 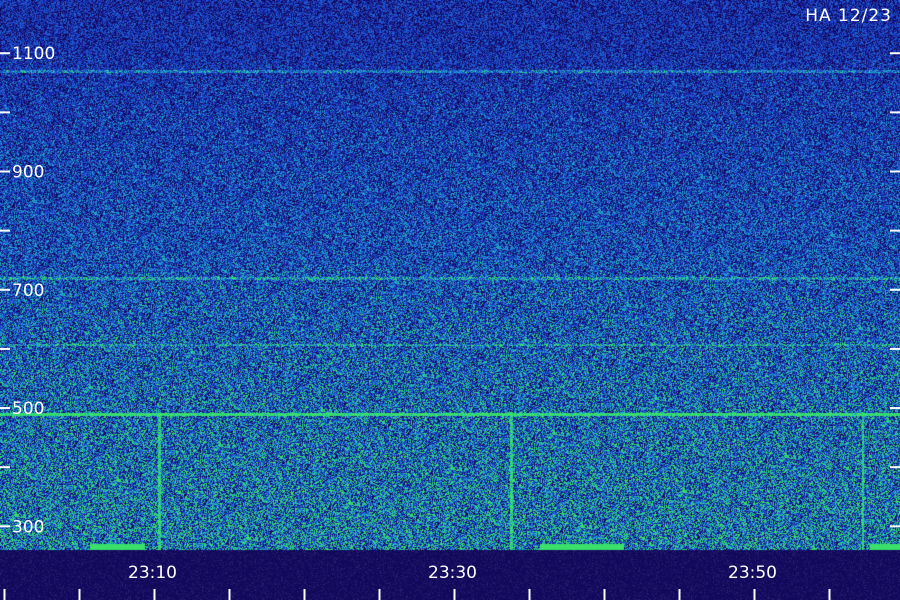 I want to click on y-tick-label: 700, so click(x=28, y=291).